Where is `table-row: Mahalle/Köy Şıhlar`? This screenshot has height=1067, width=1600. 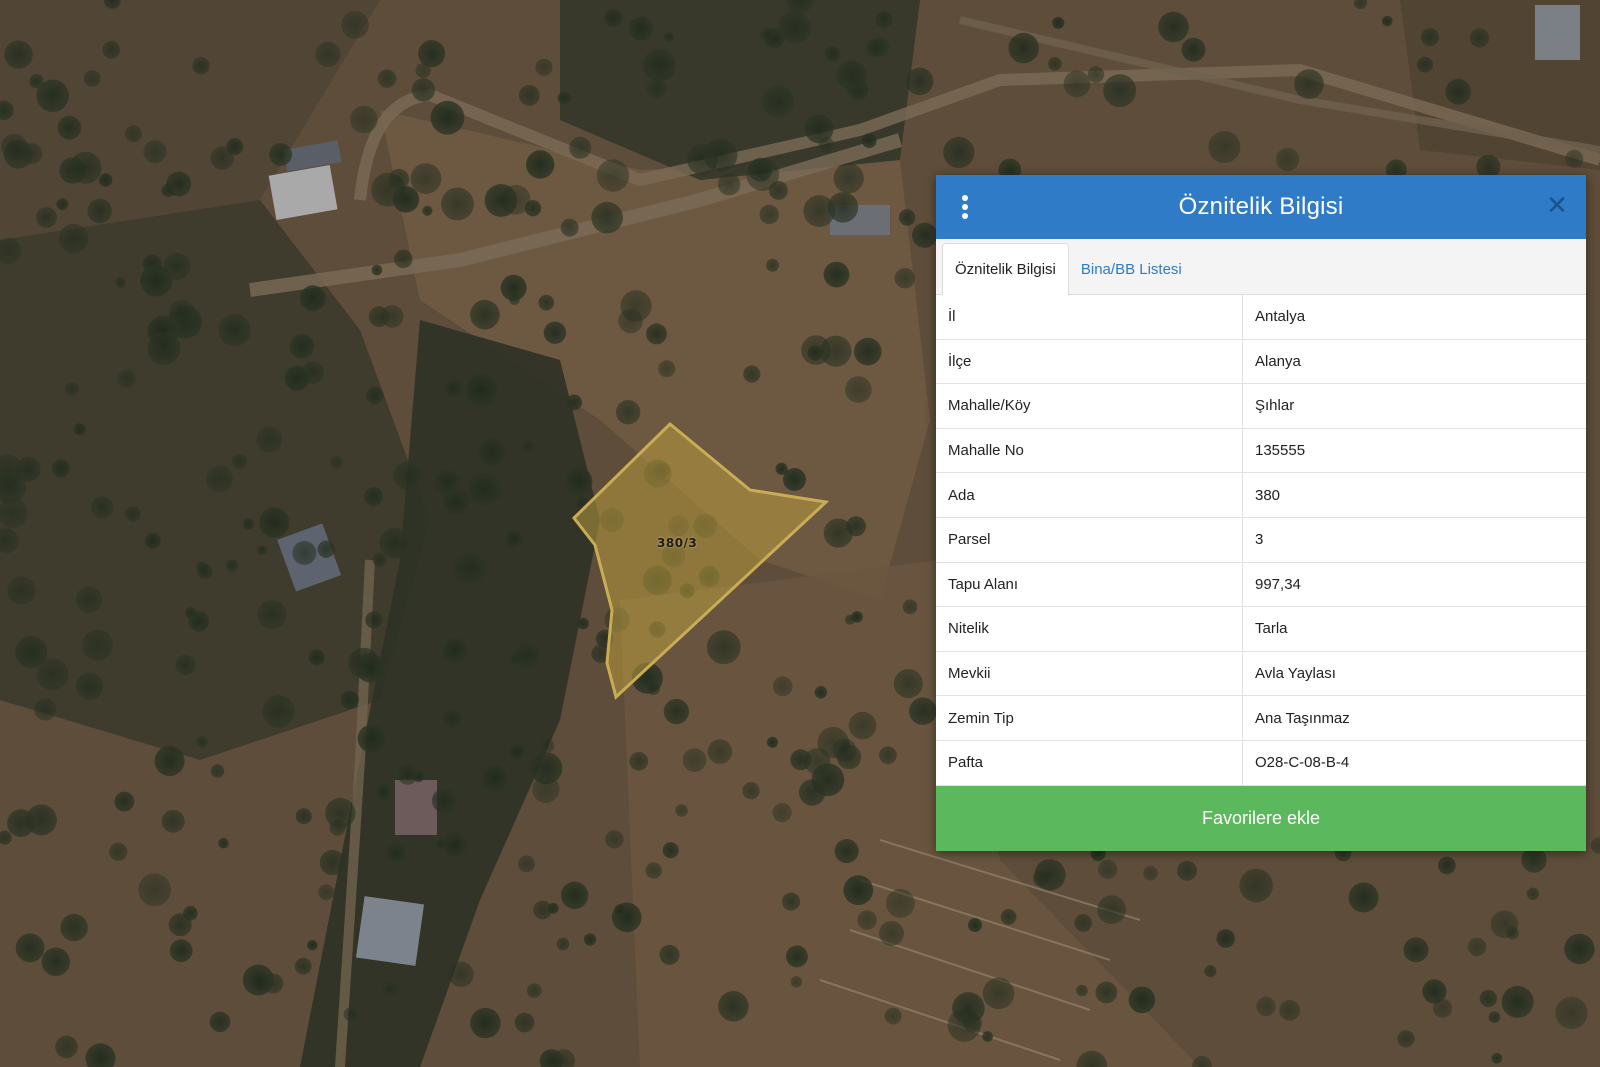 table-row: Mahalle/Köy Şıhlar is located at coordinates (1261, 406).